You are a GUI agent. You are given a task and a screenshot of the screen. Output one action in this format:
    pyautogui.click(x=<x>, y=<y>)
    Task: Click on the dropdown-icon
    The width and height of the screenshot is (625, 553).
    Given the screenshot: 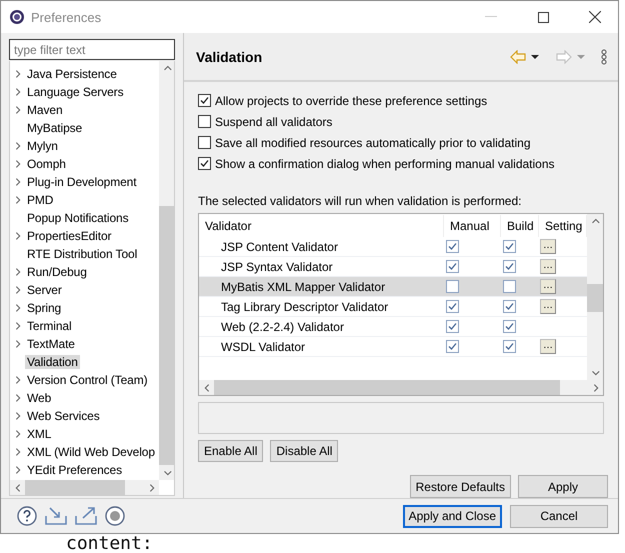 What is the action you would take?
    pyautogui.click(x=535, y=57)
    